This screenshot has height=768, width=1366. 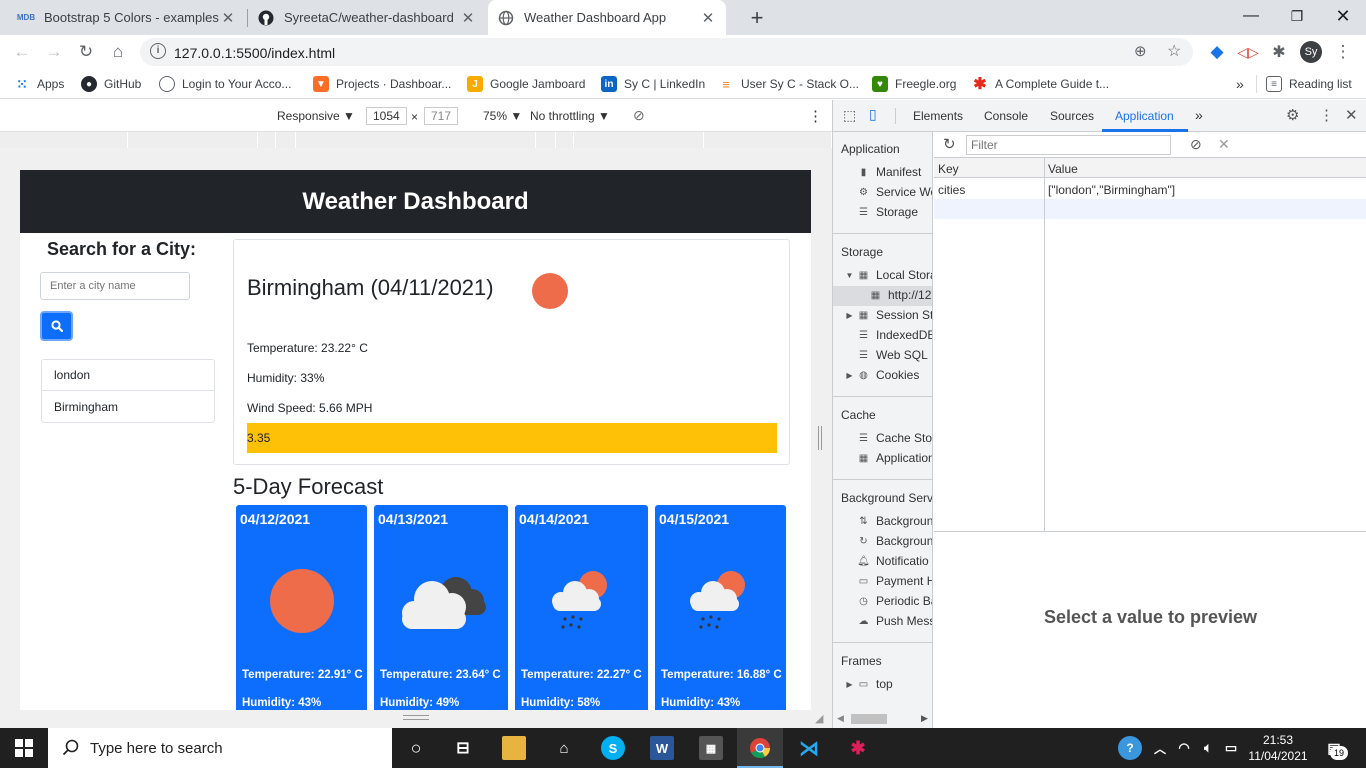 I want to click on sidebar-item-periodic-sync: ◷ Periodic Ba, so click(x=894, y=601).